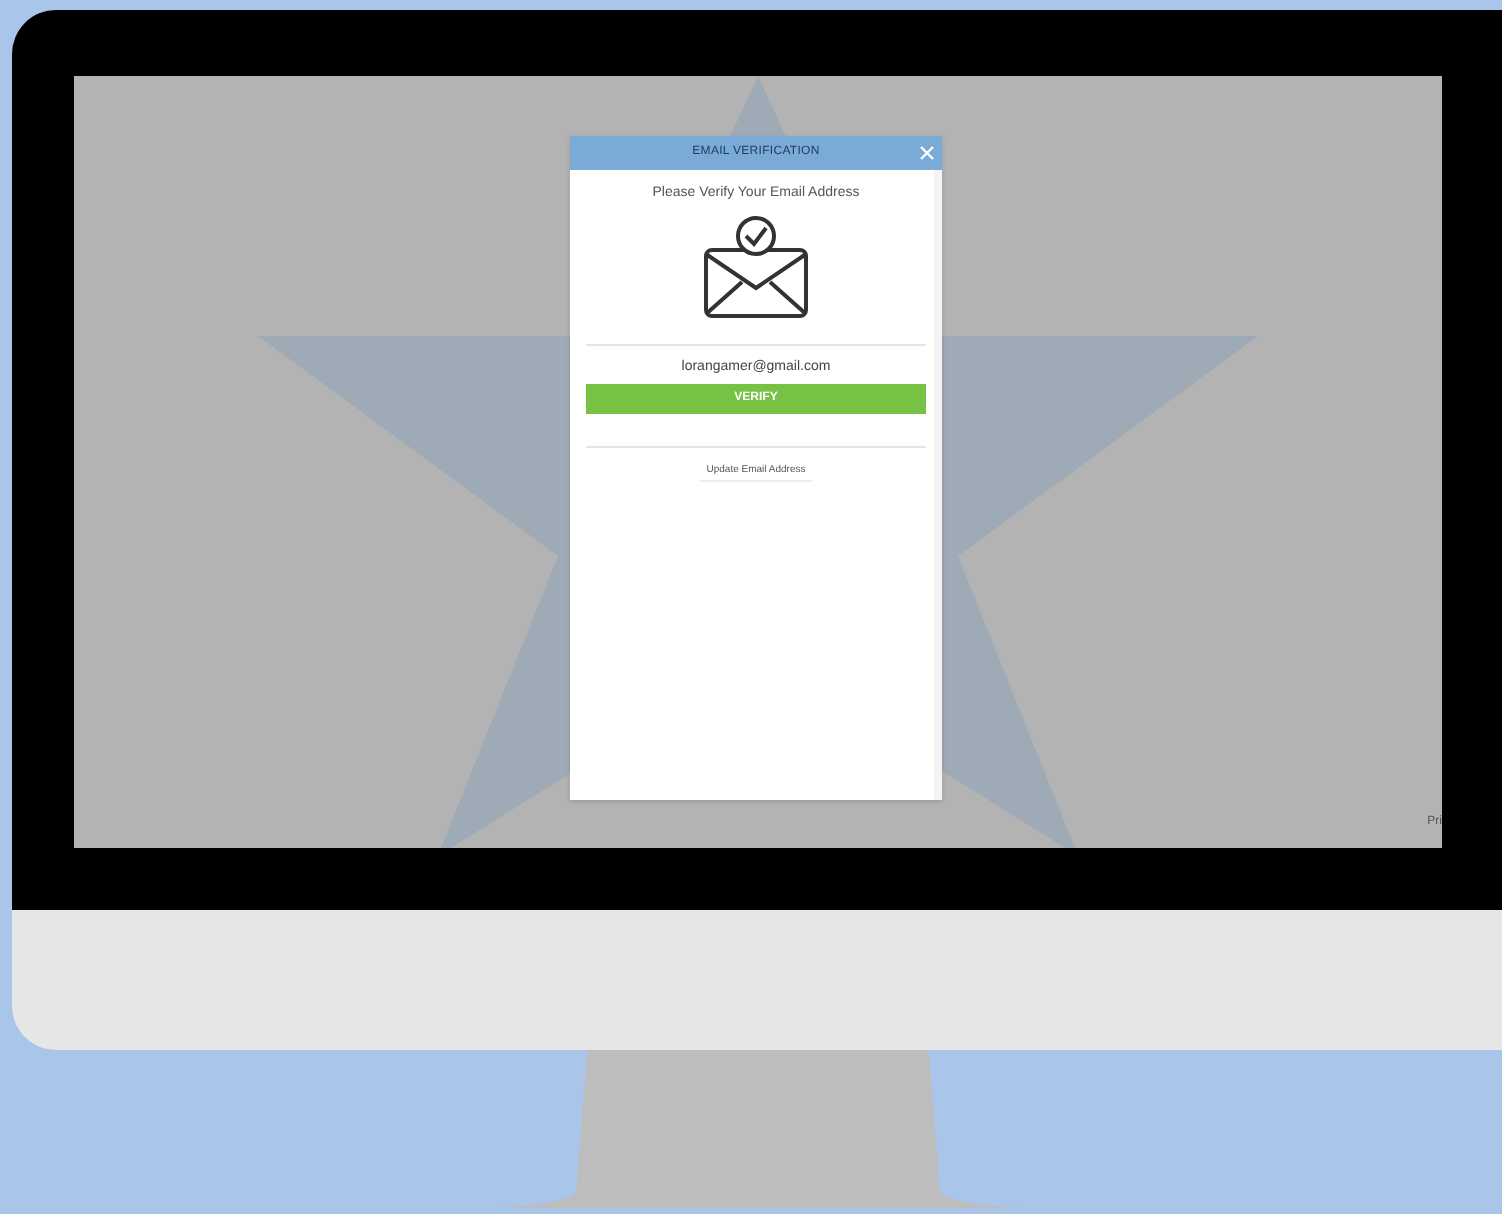  What do you see at coordinates (756, 267) in the screenshot?
I see `envelope-check-icon` at bounding box center [756, 267].